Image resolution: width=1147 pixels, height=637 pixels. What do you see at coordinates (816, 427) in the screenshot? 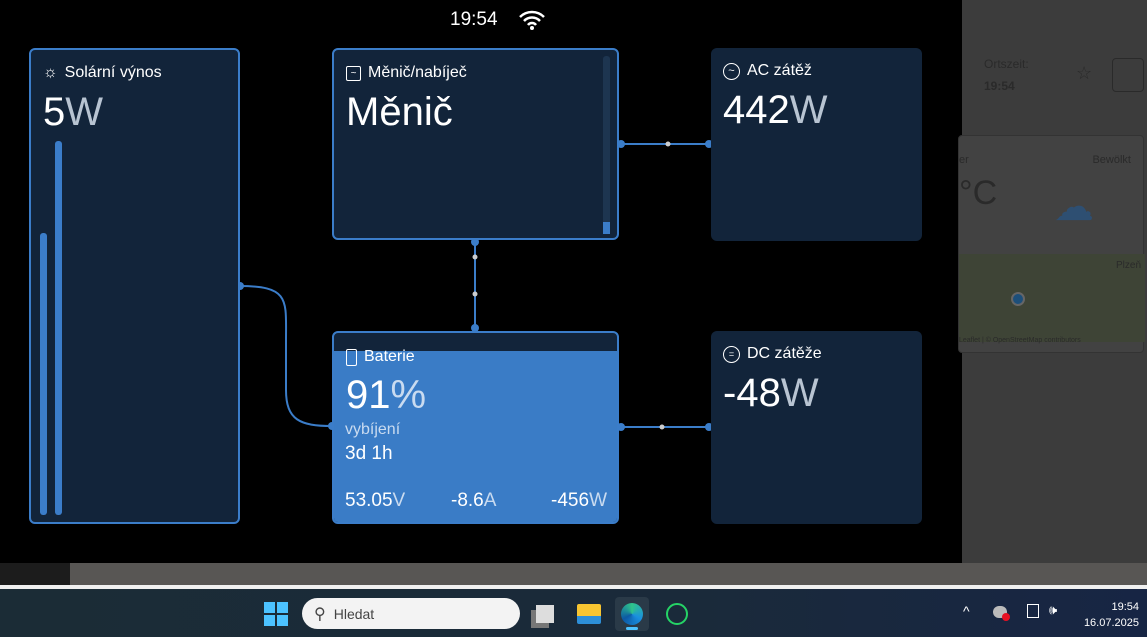
I see `dc-load-card: = DC zátěže -48W` at bounding box center [816, 427].